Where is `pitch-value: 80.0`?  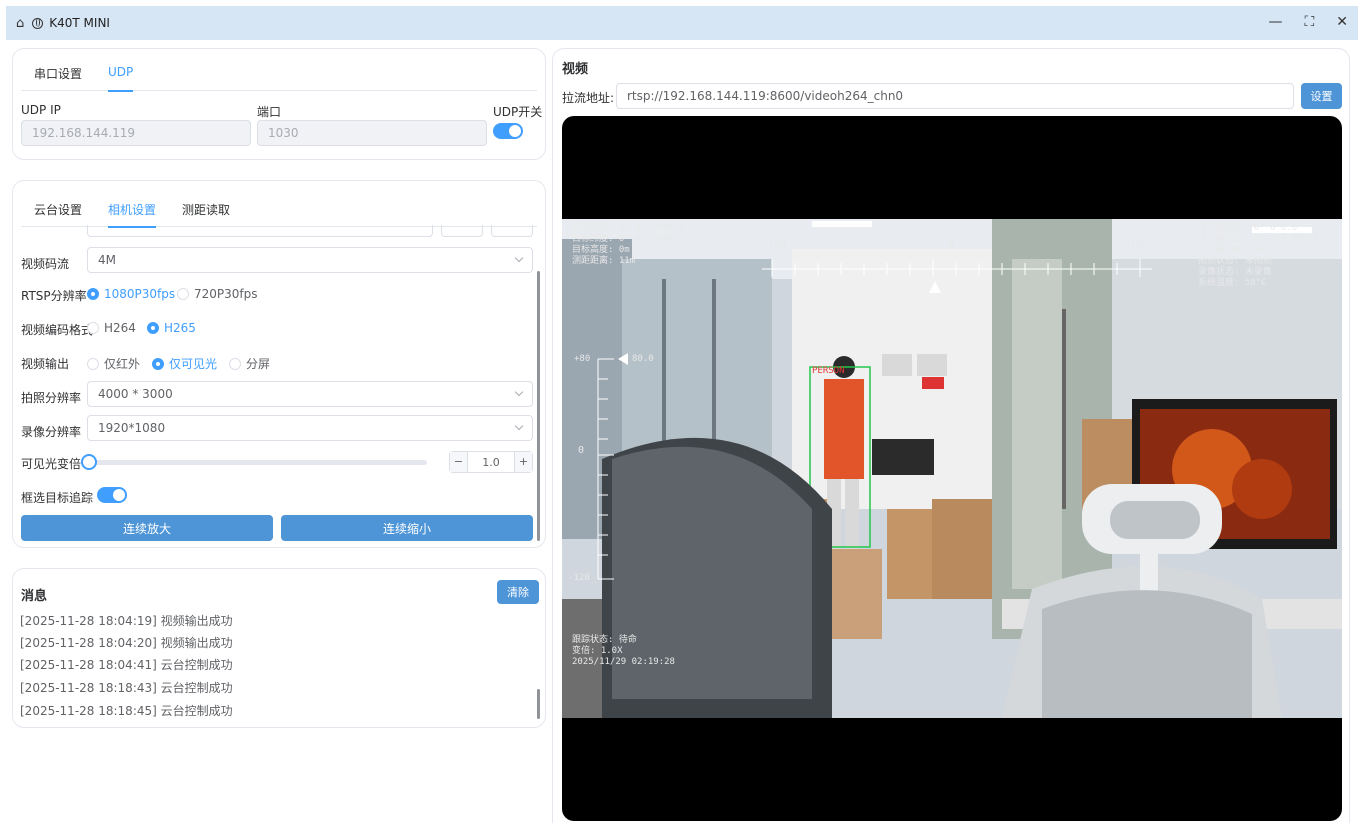
pitch-value: 80.0 is located at coordinates (643, 359).